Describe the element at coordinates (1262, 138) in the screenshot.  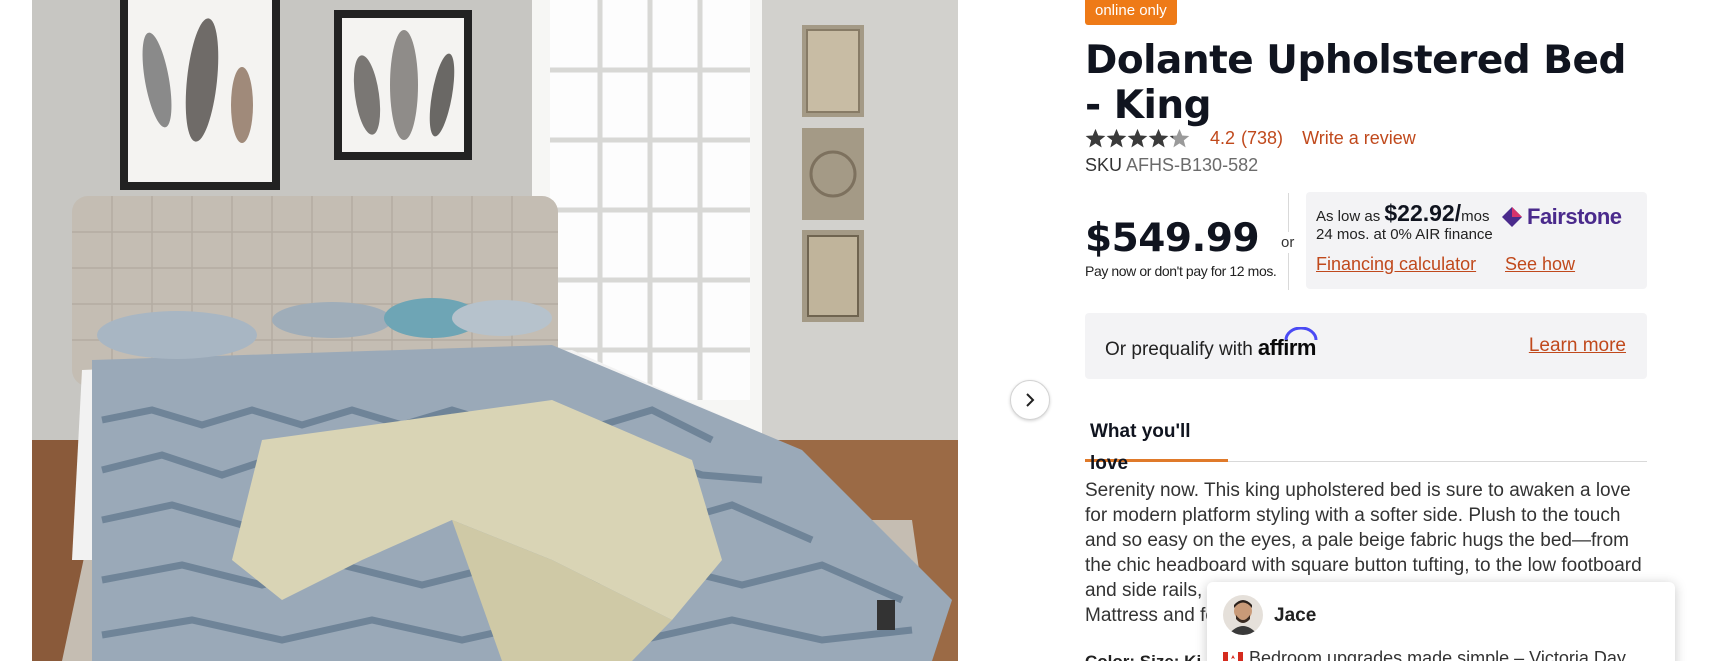
I see `rating-count: (738)` at that location.